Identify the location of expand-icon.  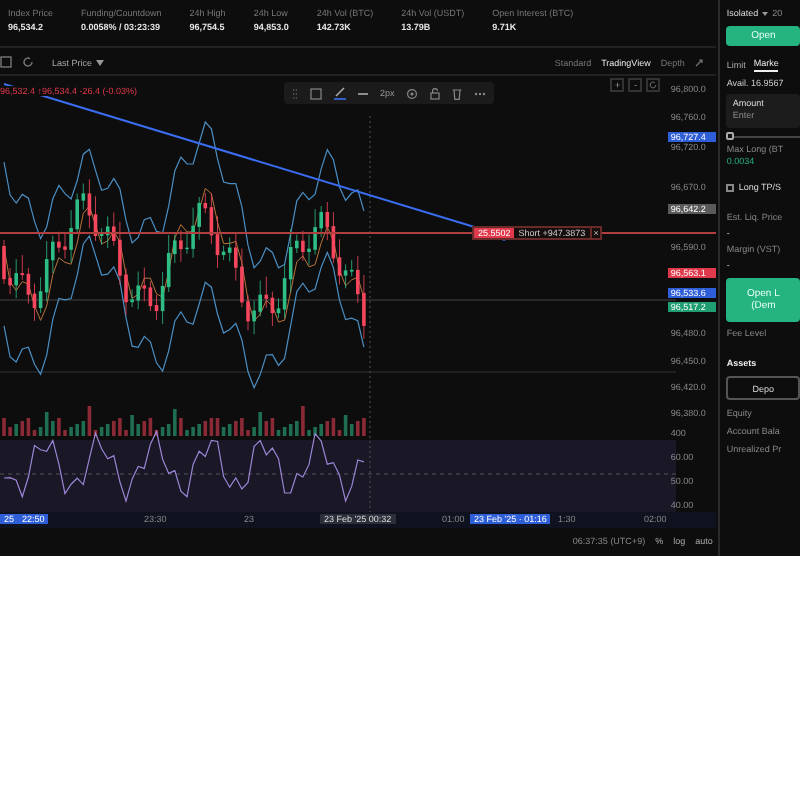
(699, 62).